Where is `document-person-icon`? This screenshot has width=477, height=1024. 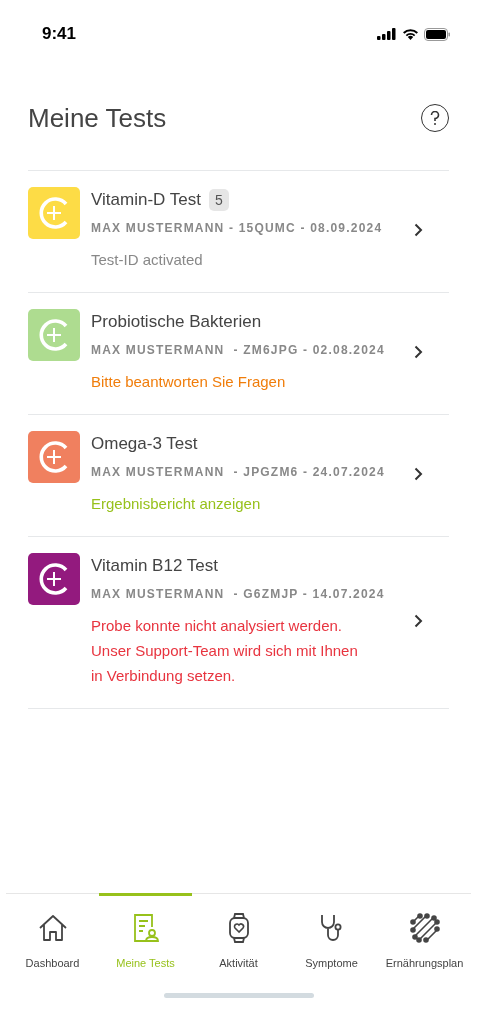 document-person-icon is located at coordinates (145, 928).